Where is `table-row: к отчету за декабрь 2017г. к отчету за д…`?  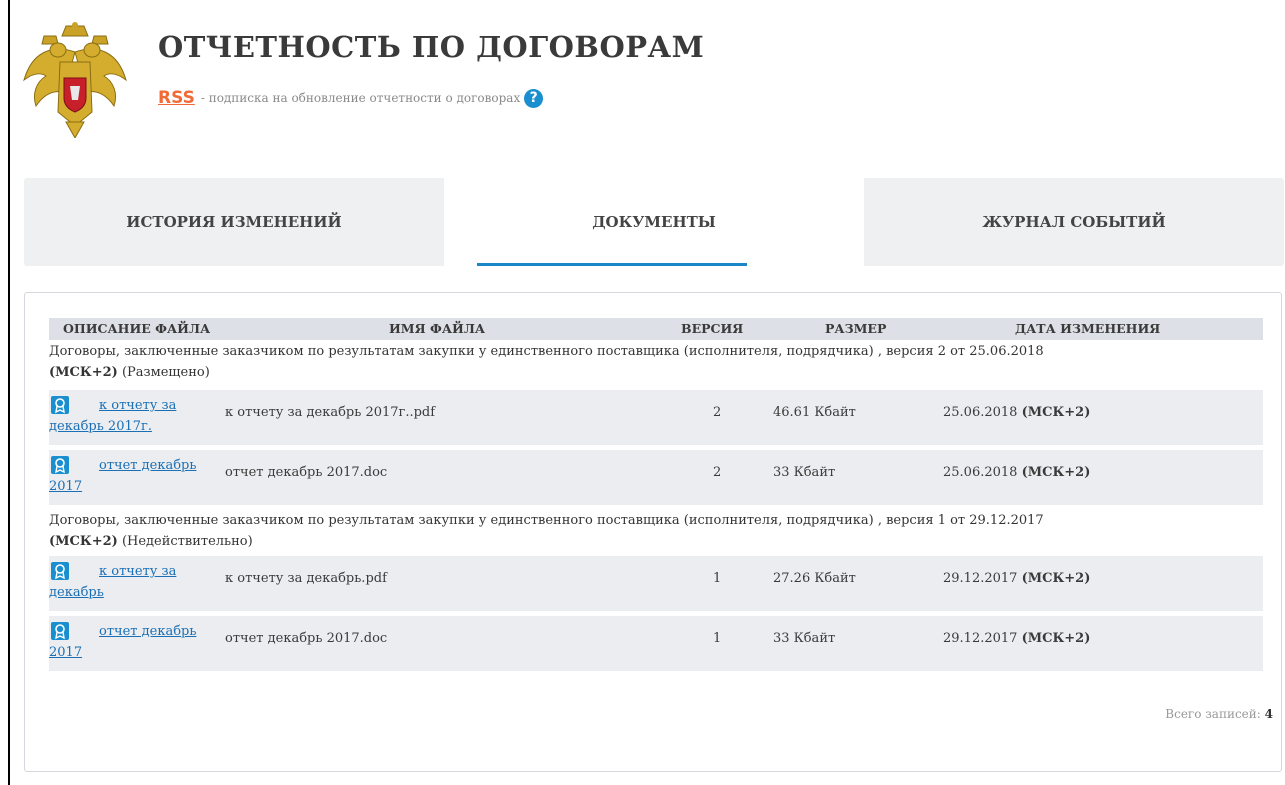
table-row: к отчету за декабрь 2017г. к отчету за д… is located at coordinates (656, 417).